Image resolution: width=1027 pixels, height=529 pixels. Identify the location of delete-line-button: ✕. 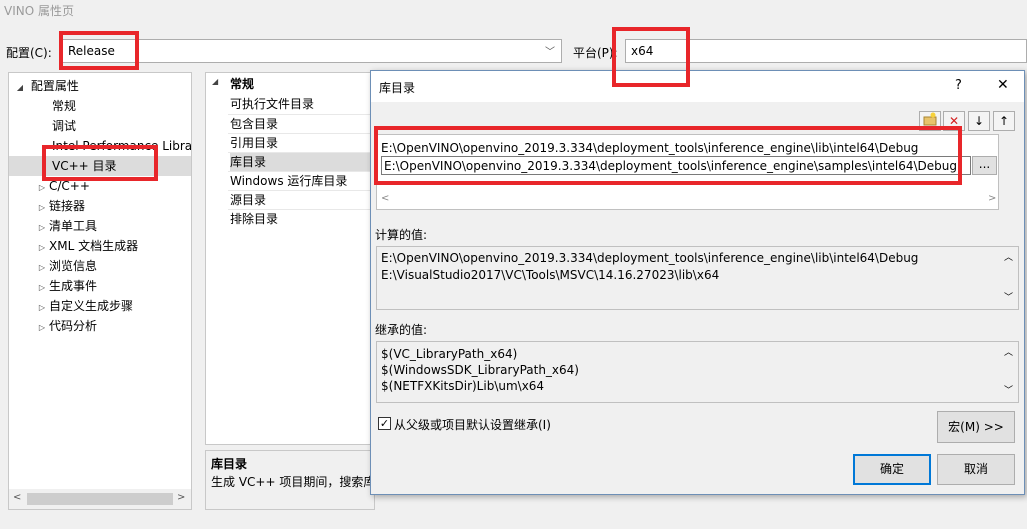
(954, 121).